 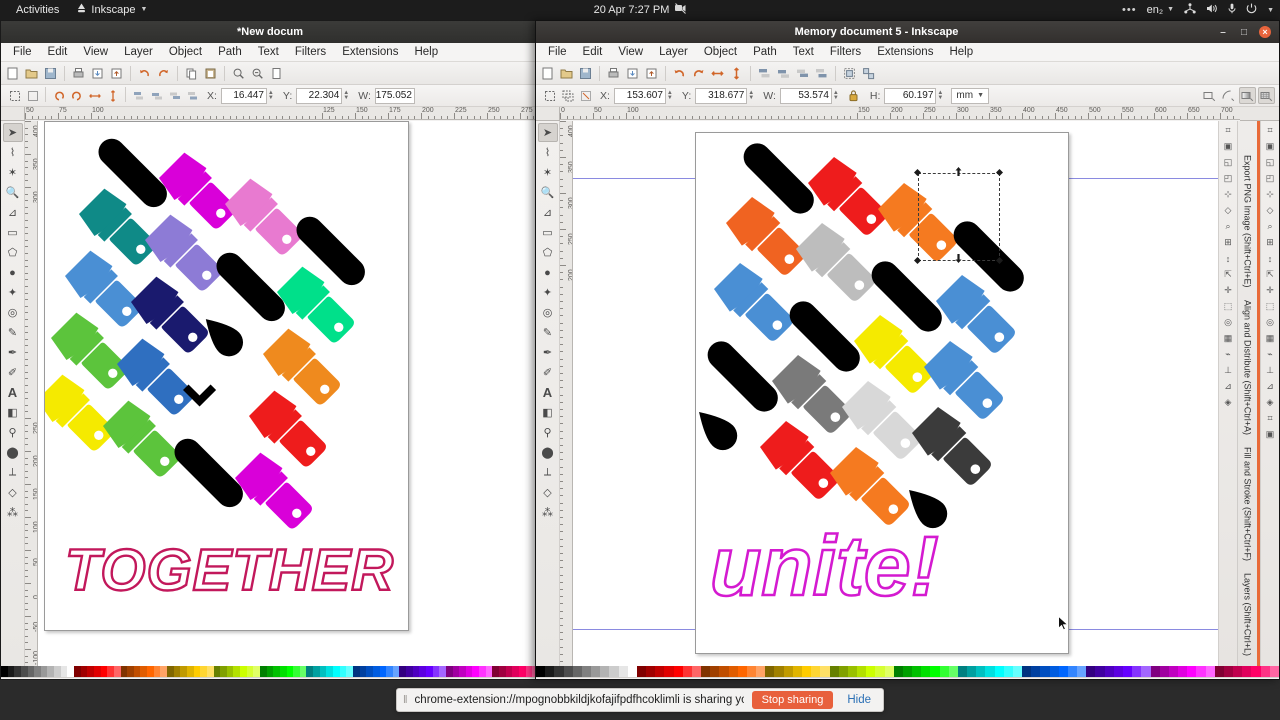 What do you see at coordinates (1251, 10) in the screenshot?
I see `power-icon` at bounding box center [1251, 10].